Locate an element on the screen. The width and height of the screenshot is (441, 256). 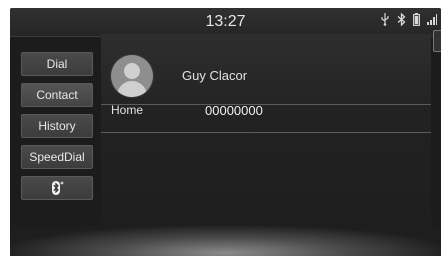
bluetooth-icon is located at coordinates (401, 20).